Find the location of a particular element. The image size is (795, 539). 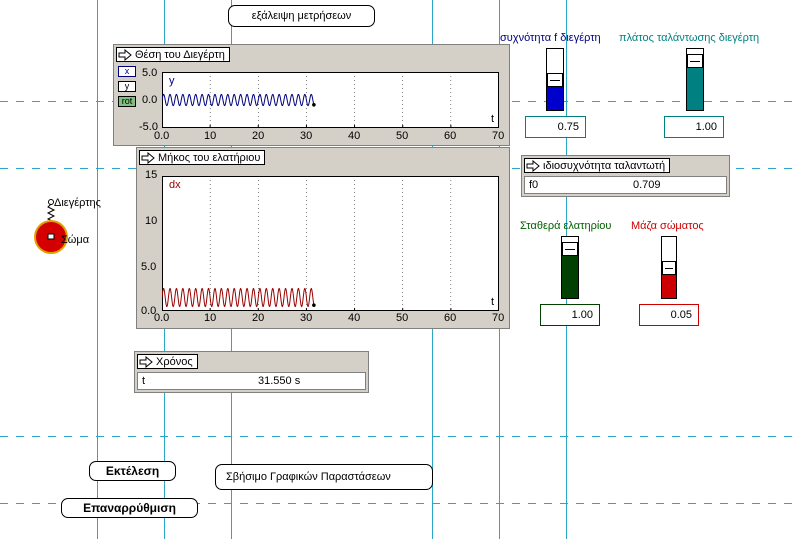

panel-title-text: Θέση του Διεγέρτη is located at coordinates (180, 54).